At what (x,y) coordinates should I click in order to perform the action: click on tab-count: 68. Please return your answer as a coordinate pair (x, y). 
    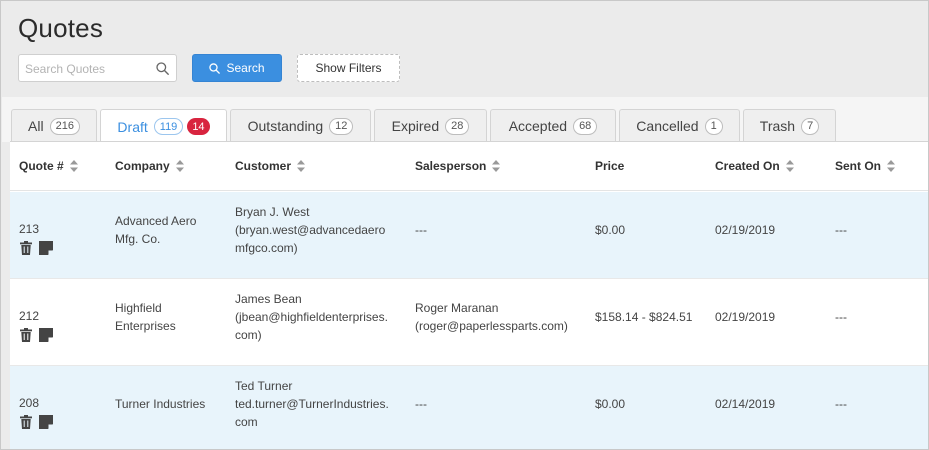
    Looking at the image, I should click on (585, 126).